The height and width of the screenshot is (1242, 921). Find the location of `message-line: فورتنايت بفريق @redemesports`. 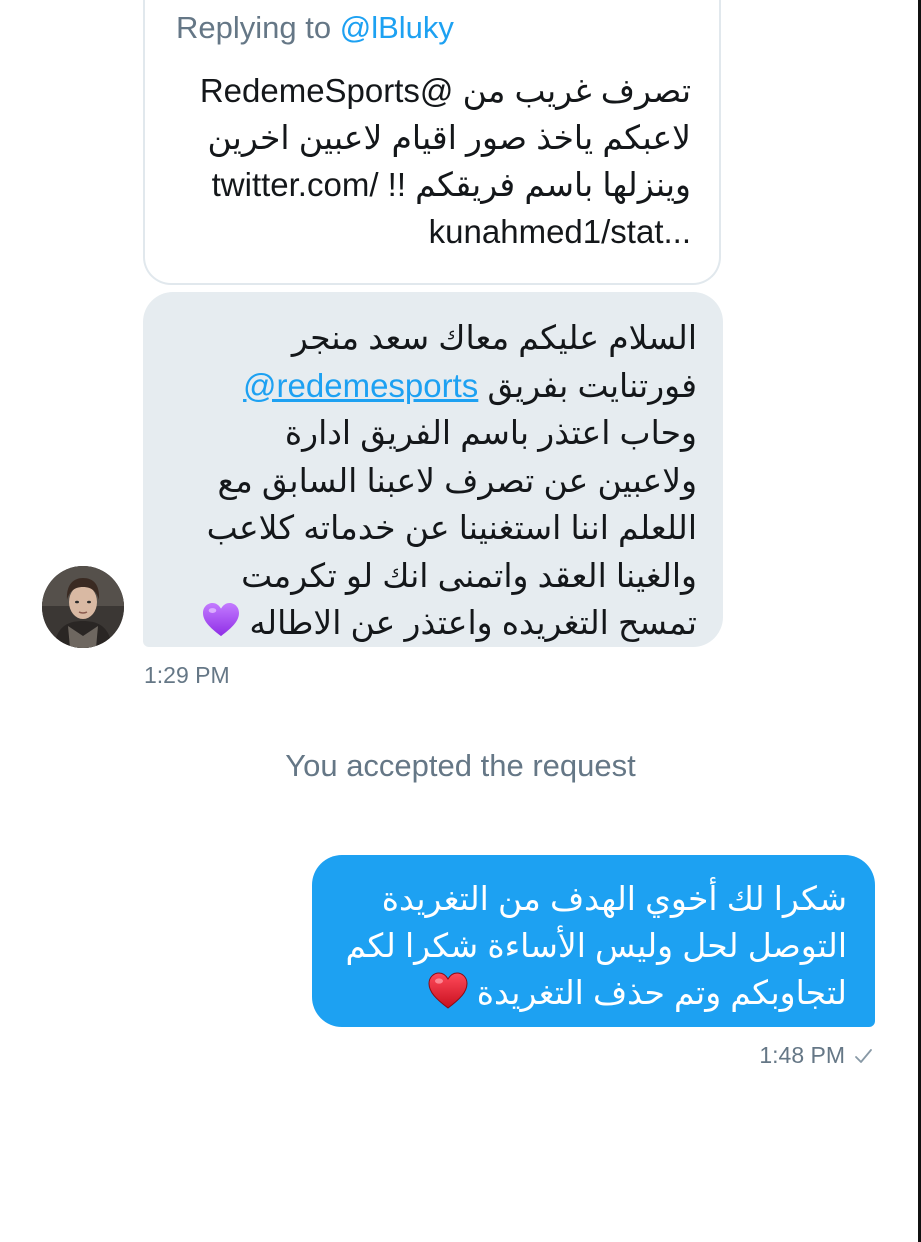

message-line: فورتنايت بفريق @redemesports is located at coordinates (427, 386).